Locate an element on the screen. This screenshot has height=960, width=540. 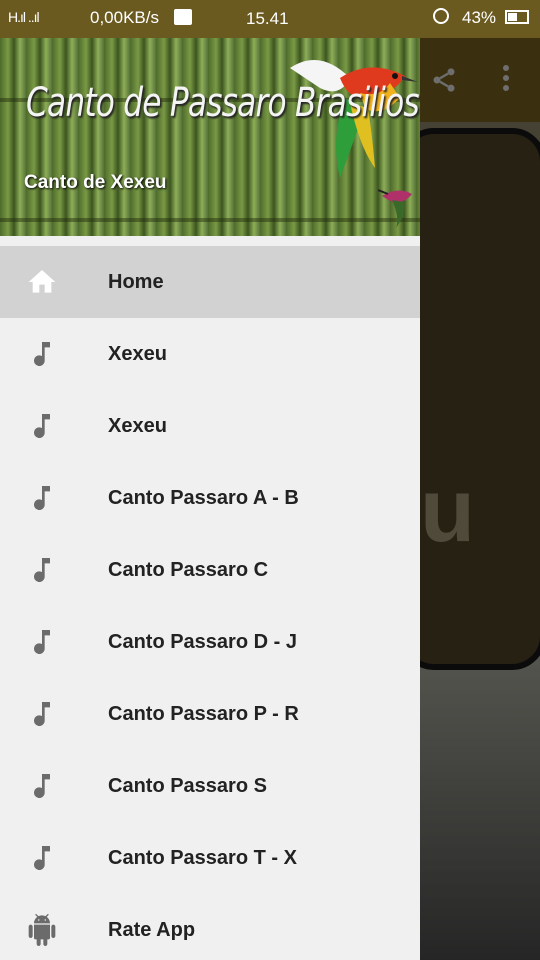
menu-item-home: Home is located at coordinates (210, 282).